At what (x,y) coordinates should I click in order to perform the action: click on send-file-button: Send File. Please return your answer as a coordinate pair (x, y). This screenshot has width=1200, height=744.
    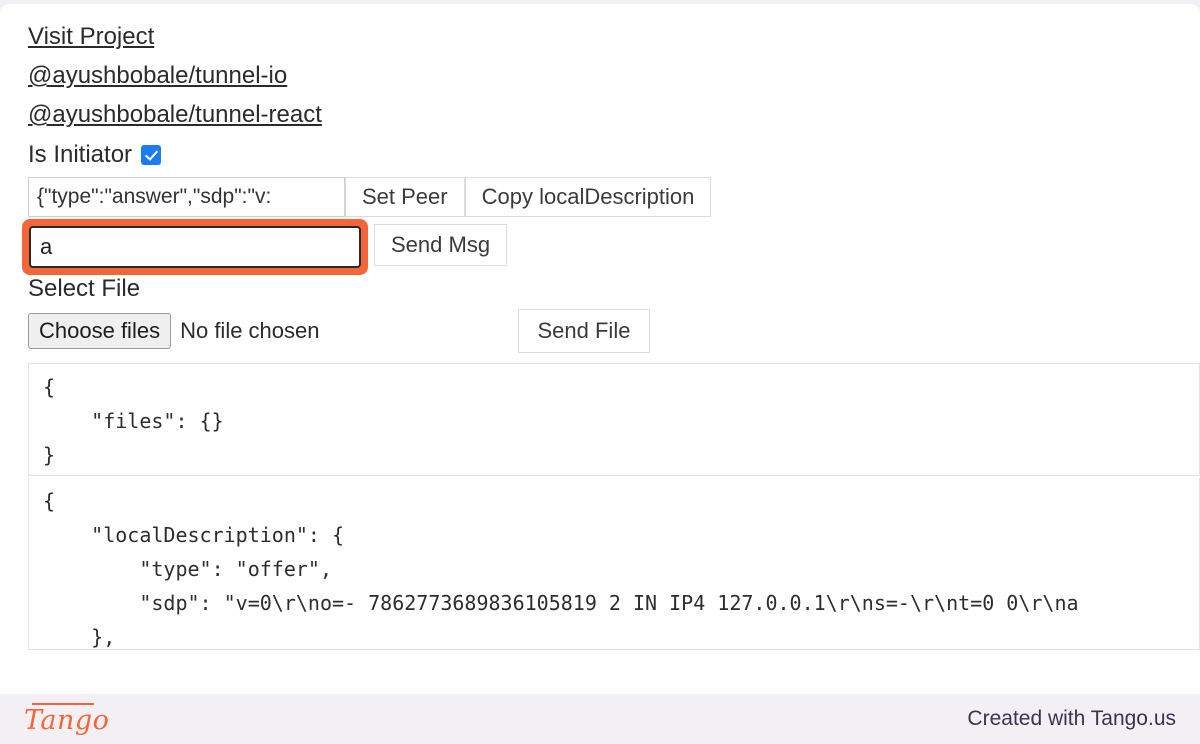
    Looking at the image, I should click on (584, 331).